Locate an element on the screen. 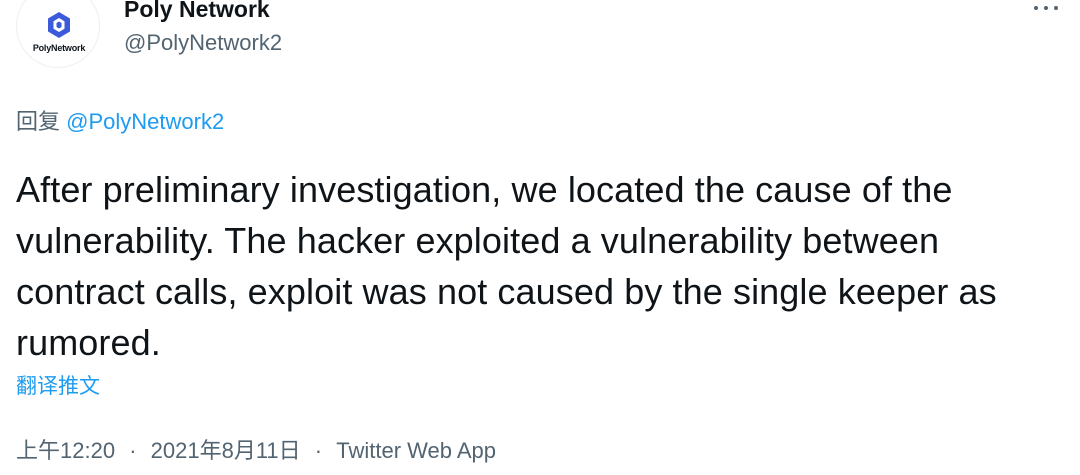 The width and height of the screenshot is (1080, 475). reply-context: 回复 @PolyNetwork2 is located at coordinates (120, 122).